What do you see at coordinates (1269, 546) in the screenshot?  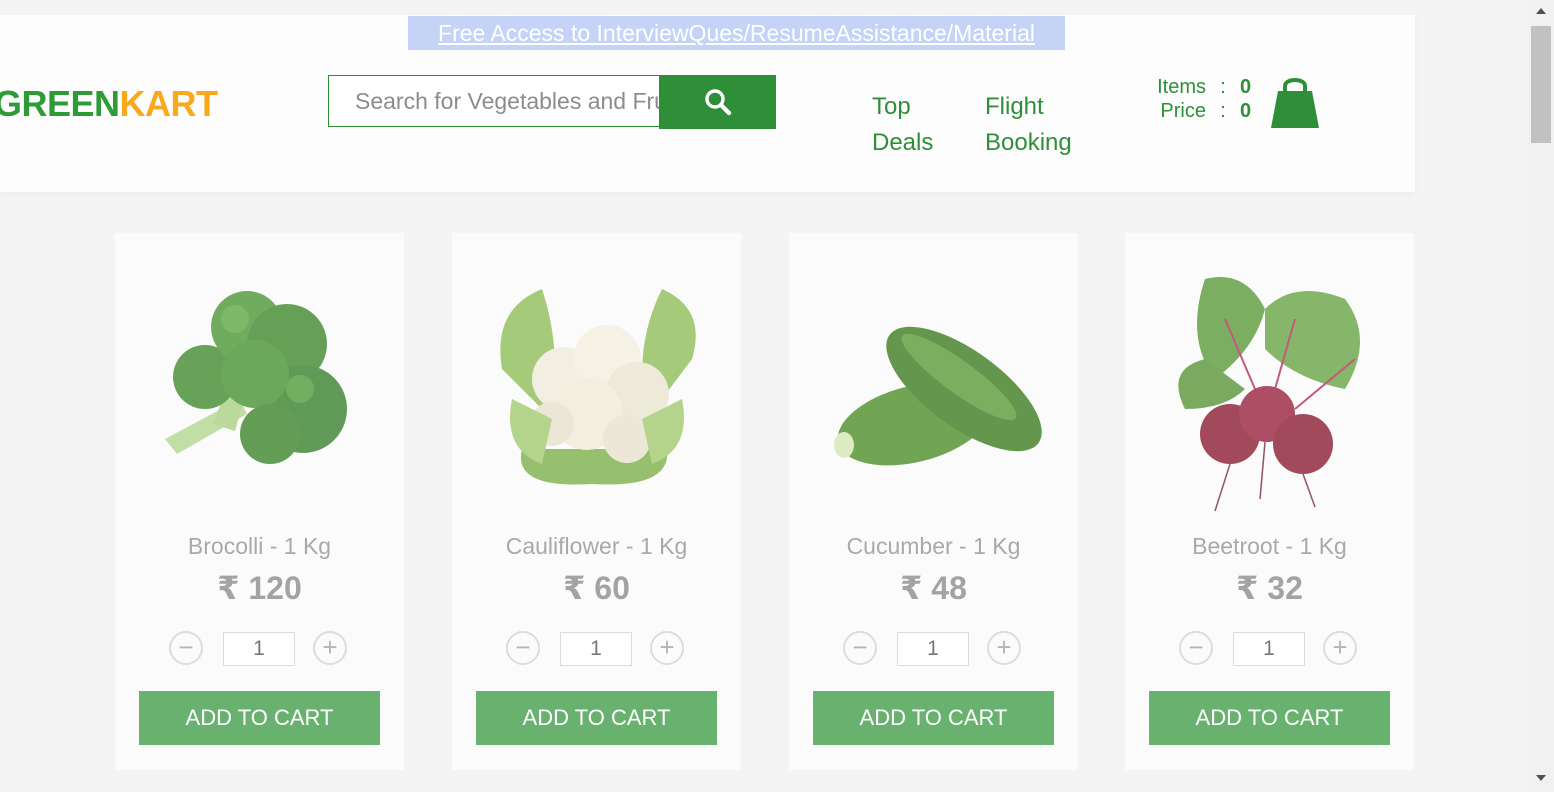 I see `product-name: Beetroot - 1 Kg` at bounding box center [1269, 546].